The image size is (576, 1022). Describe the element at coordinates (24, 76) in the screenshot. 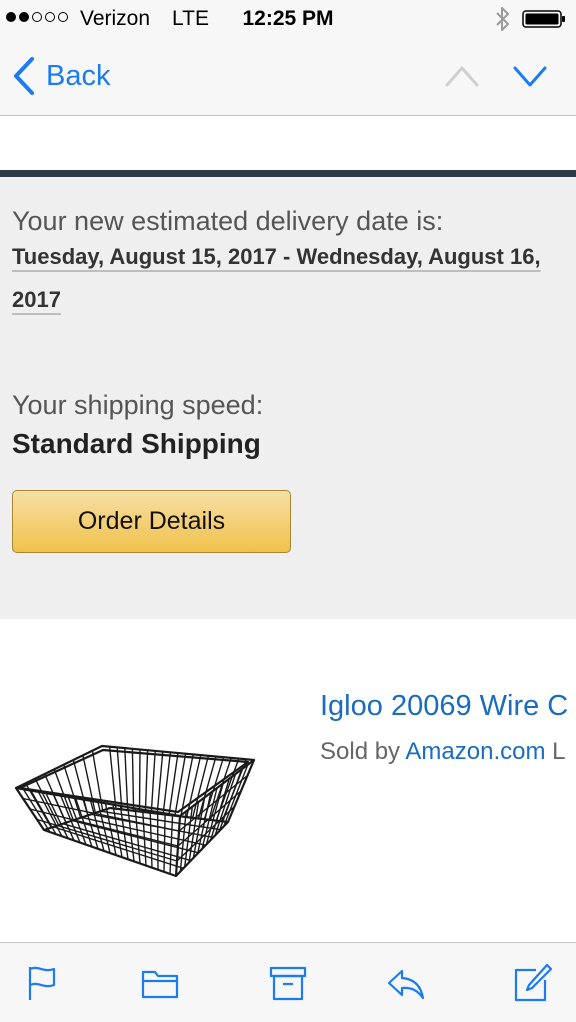

I see `chevron-left-icon` at that location.